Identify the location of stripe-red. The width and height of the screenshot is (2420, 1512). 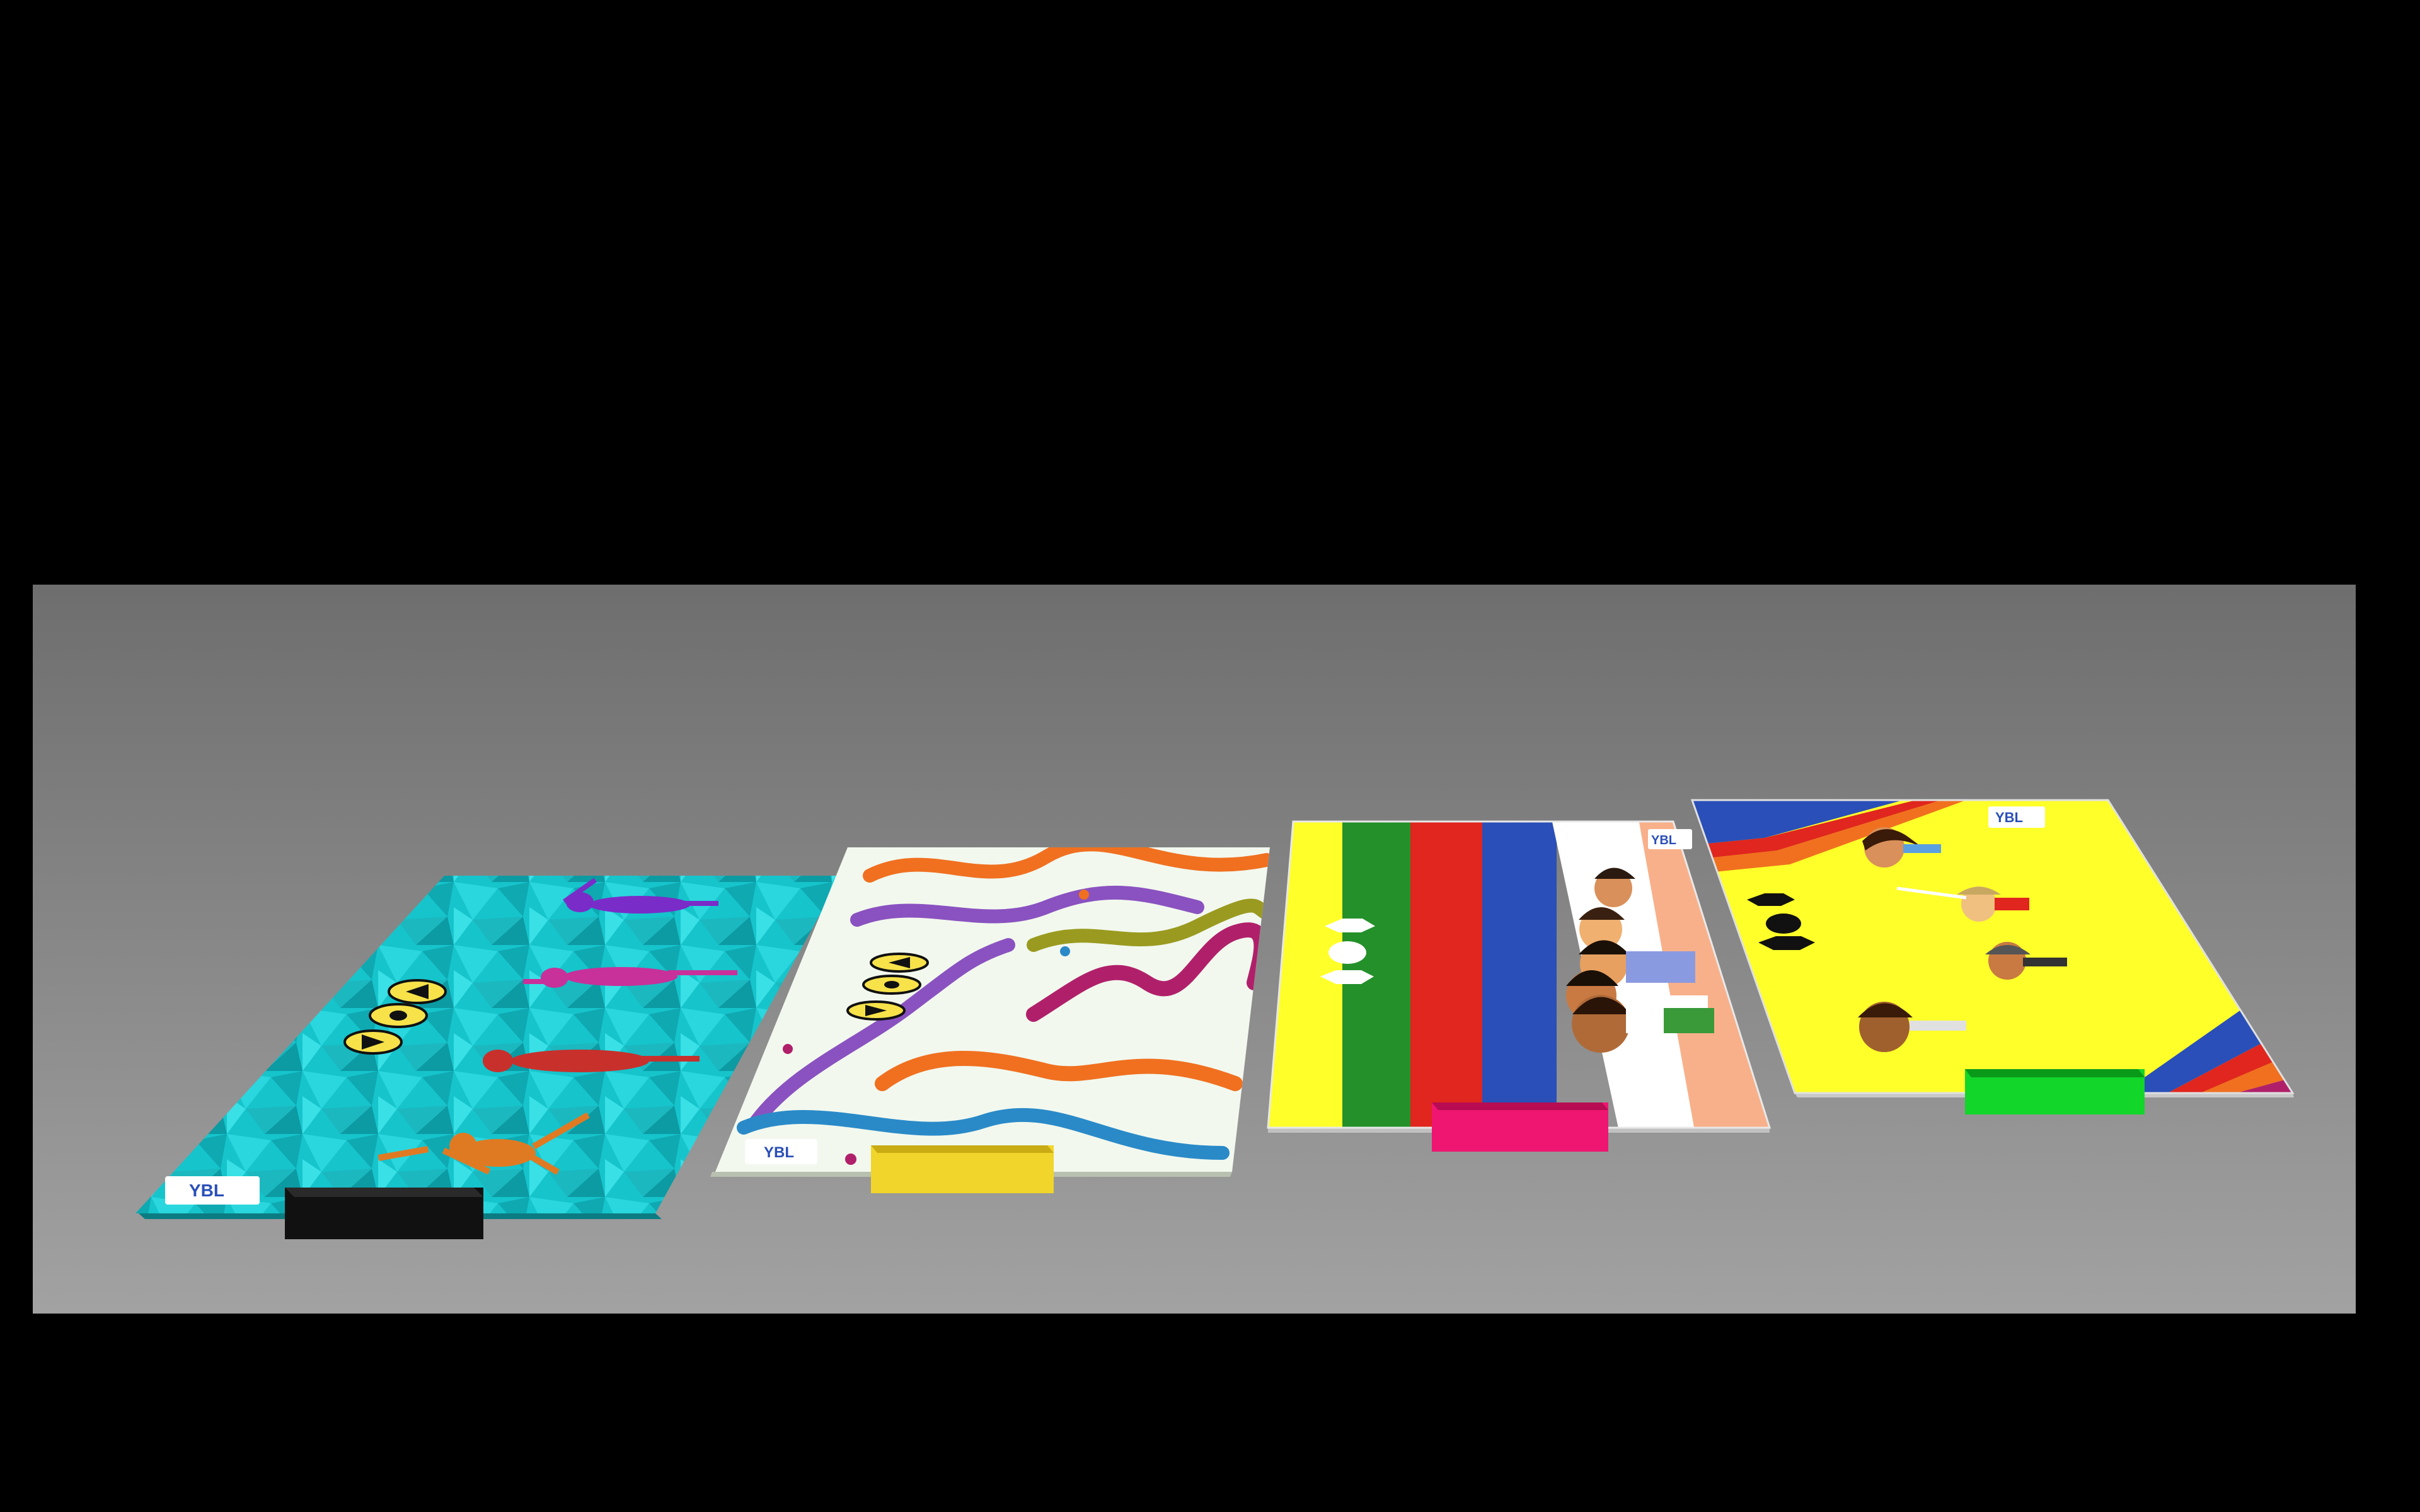
(1447, 975).